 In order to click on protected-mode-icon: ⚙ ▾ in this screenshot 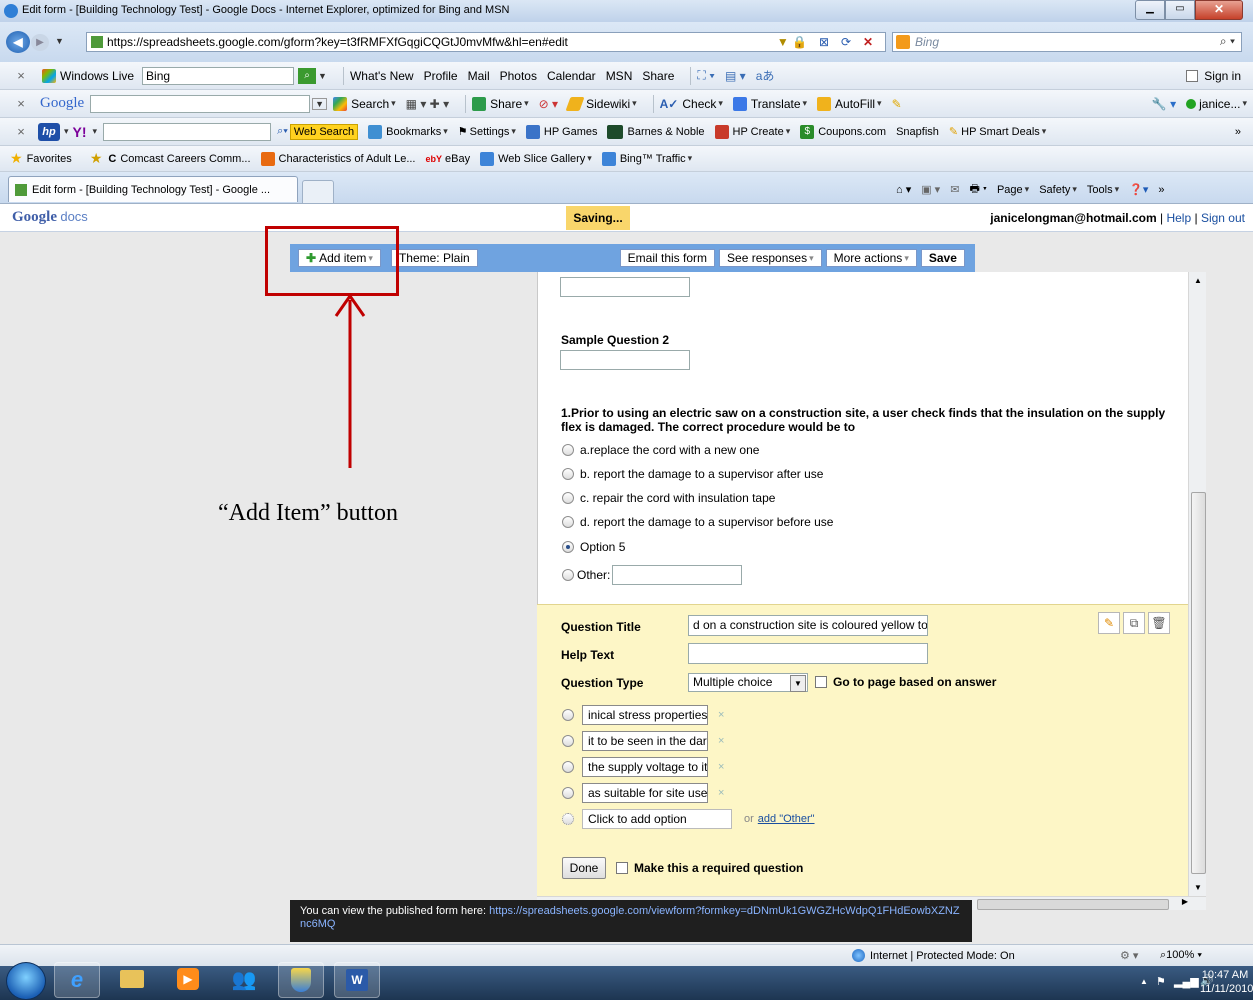, I will do `click(1129, 955)`.